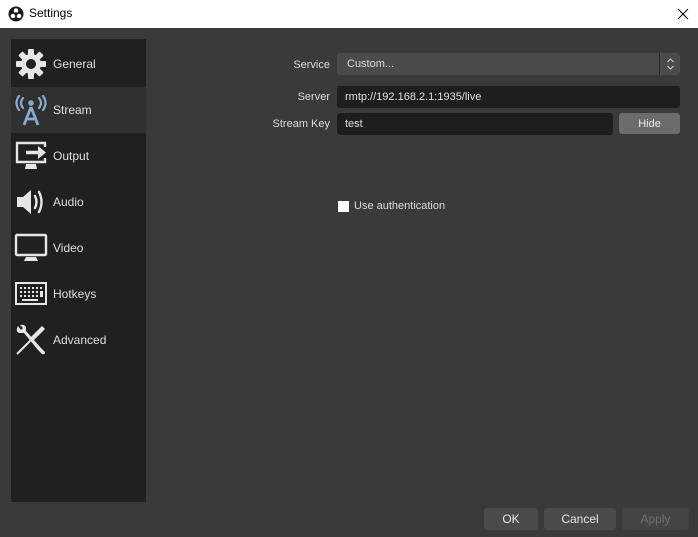  Describe the element at coordinates (68, 248) in the screenshot. I see `sidebar-item-label: Video` at that location.